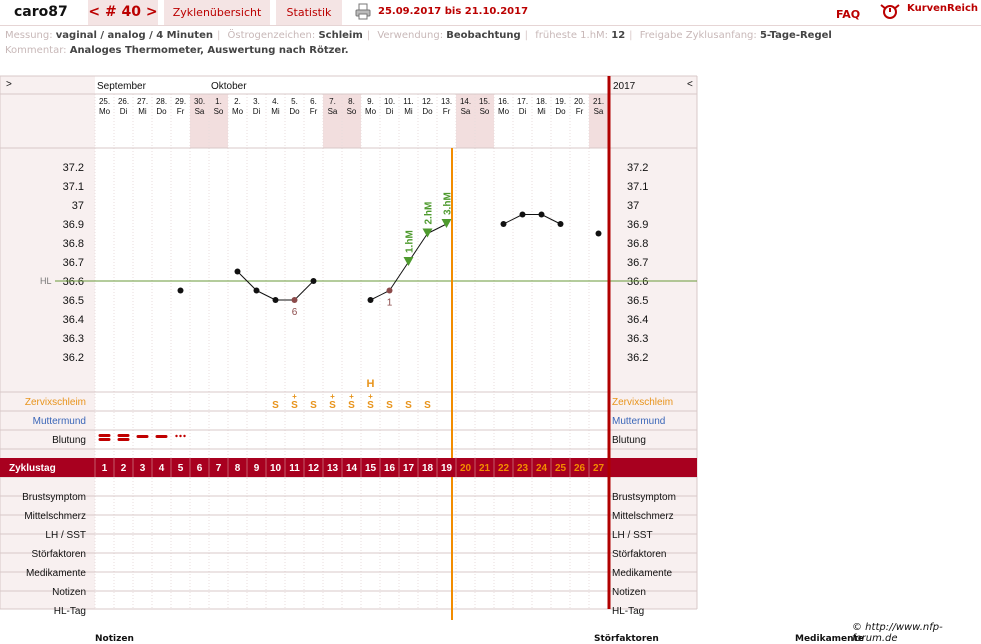 The width and height of the screenshot is (981, 644). What do you see at coordinates (352, 468) in the screenshot?
I see `cycle-day-number: 14` at bounding box center [352, 468].